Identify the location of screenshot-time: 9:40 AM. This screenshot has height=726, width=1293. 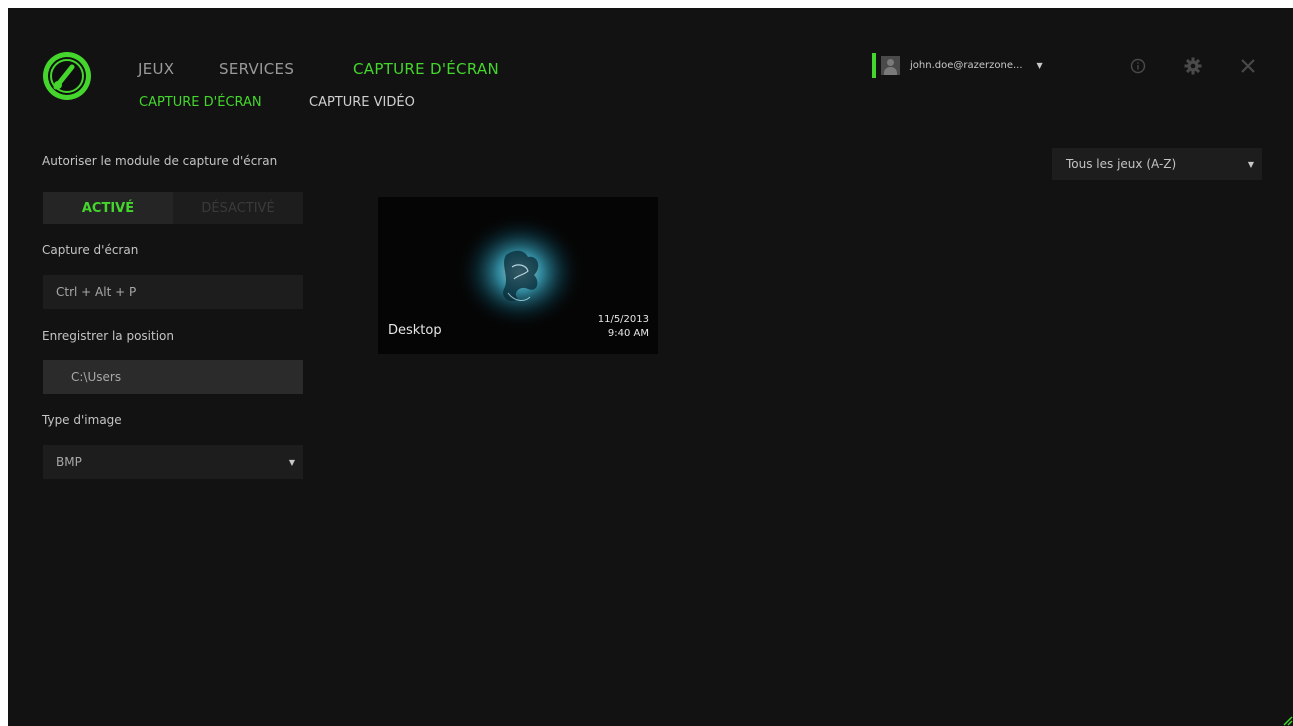
(628, 333).